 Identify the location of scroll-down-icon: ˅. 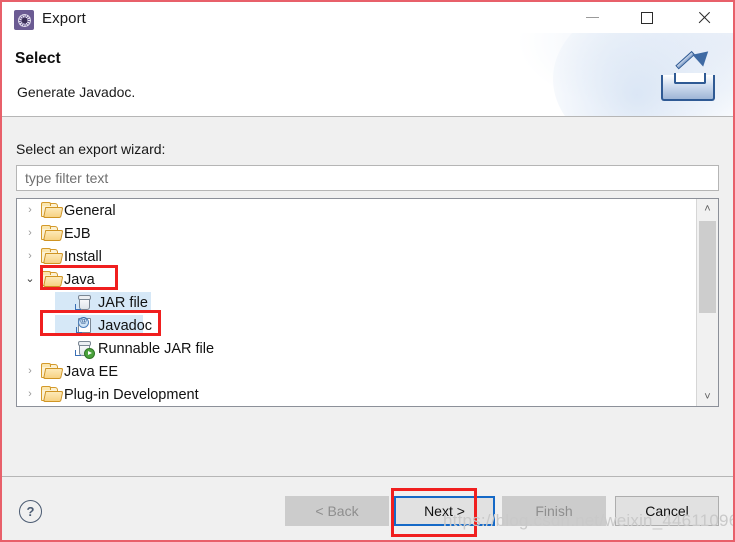
(707, 396).